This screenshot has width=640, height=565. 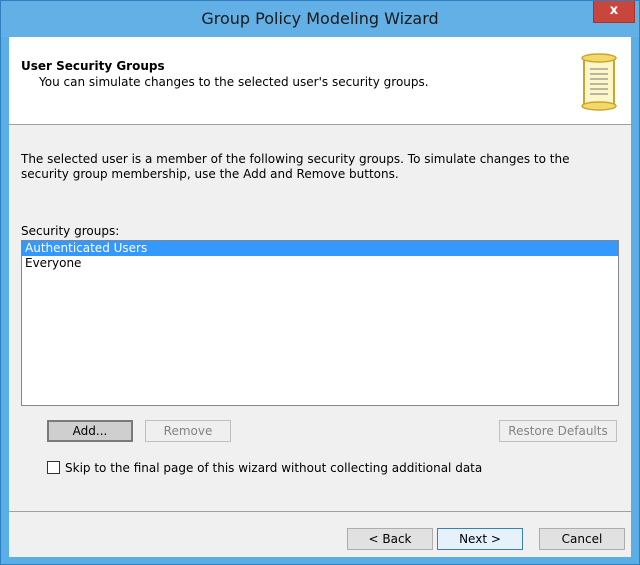 I want to click on next-button: Next >, so click(x=480, y=539).